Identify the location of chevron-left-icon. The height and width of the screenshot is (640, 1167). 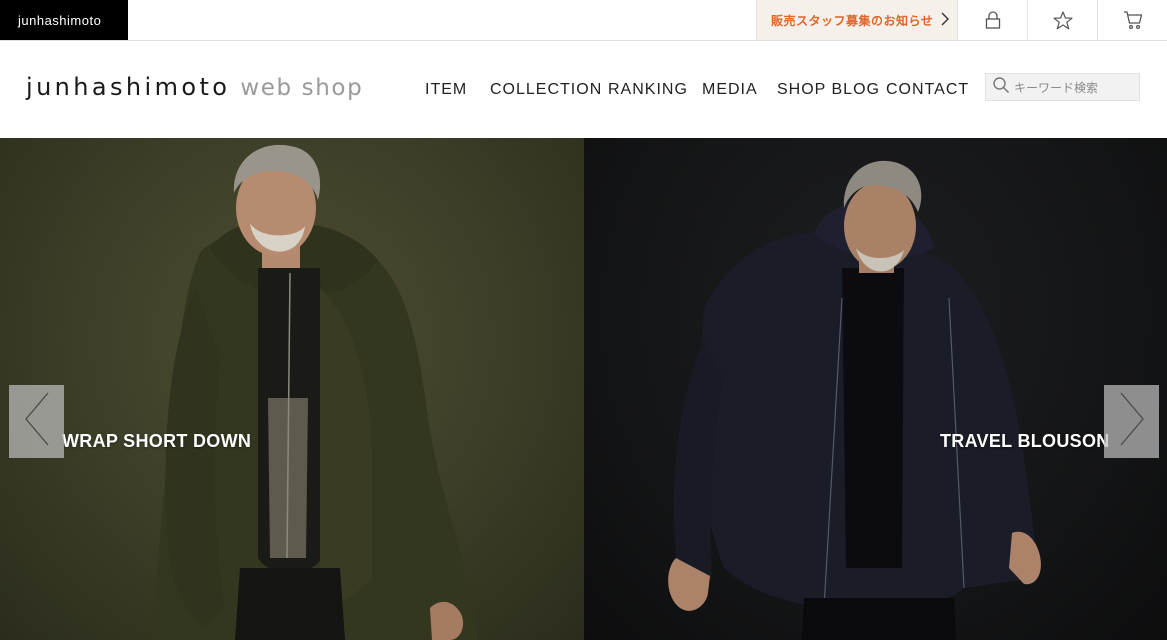
(37, 421).